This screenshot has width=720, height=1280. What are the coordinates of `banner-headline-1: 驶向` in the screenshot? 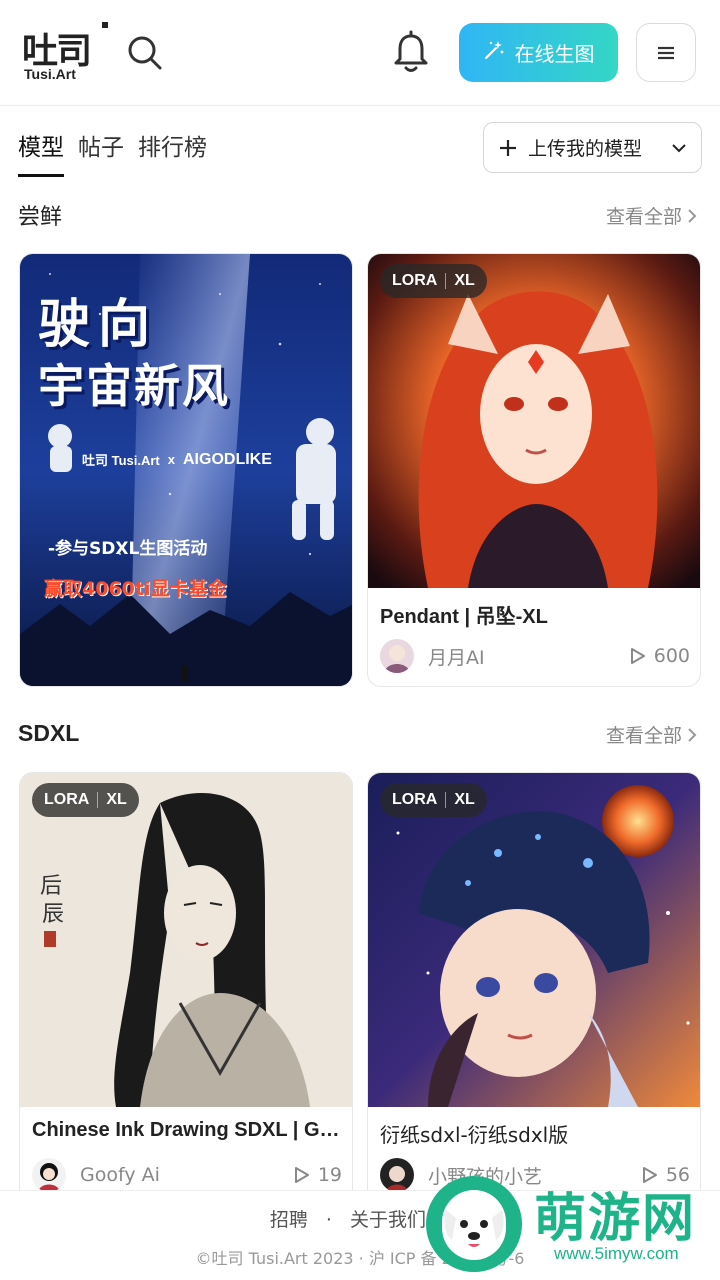 It's located at (98, 325).